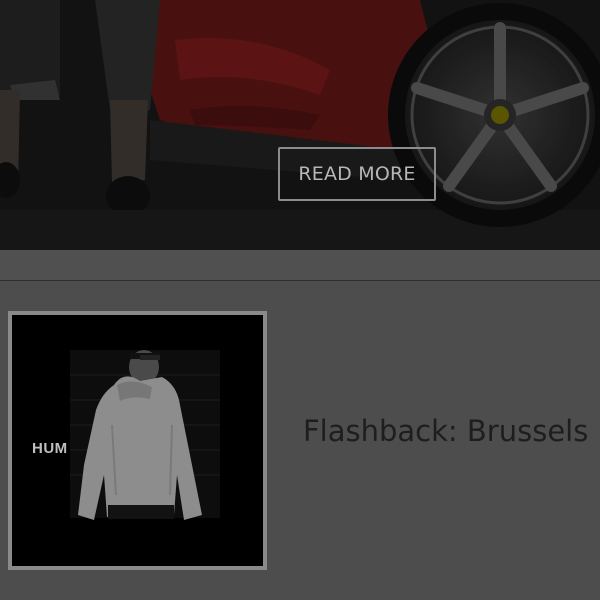  Describe the element at coordinates (300, 265) in the screenshot. I see `section-spacer` at that location.